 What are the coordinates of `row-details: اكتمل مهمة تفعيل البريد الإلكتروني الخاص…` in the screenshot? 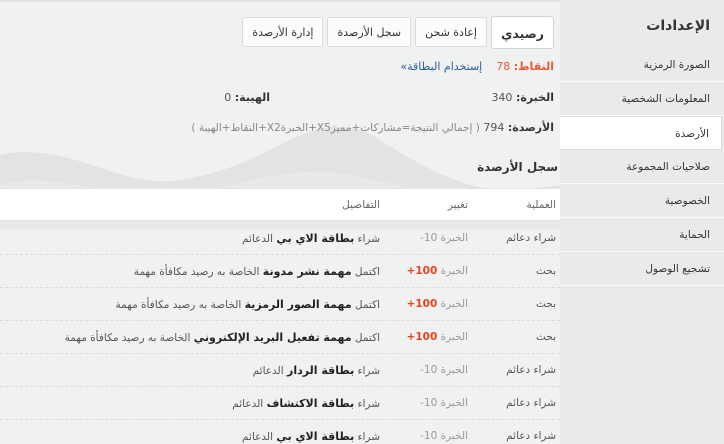 It's located at (222, 338).